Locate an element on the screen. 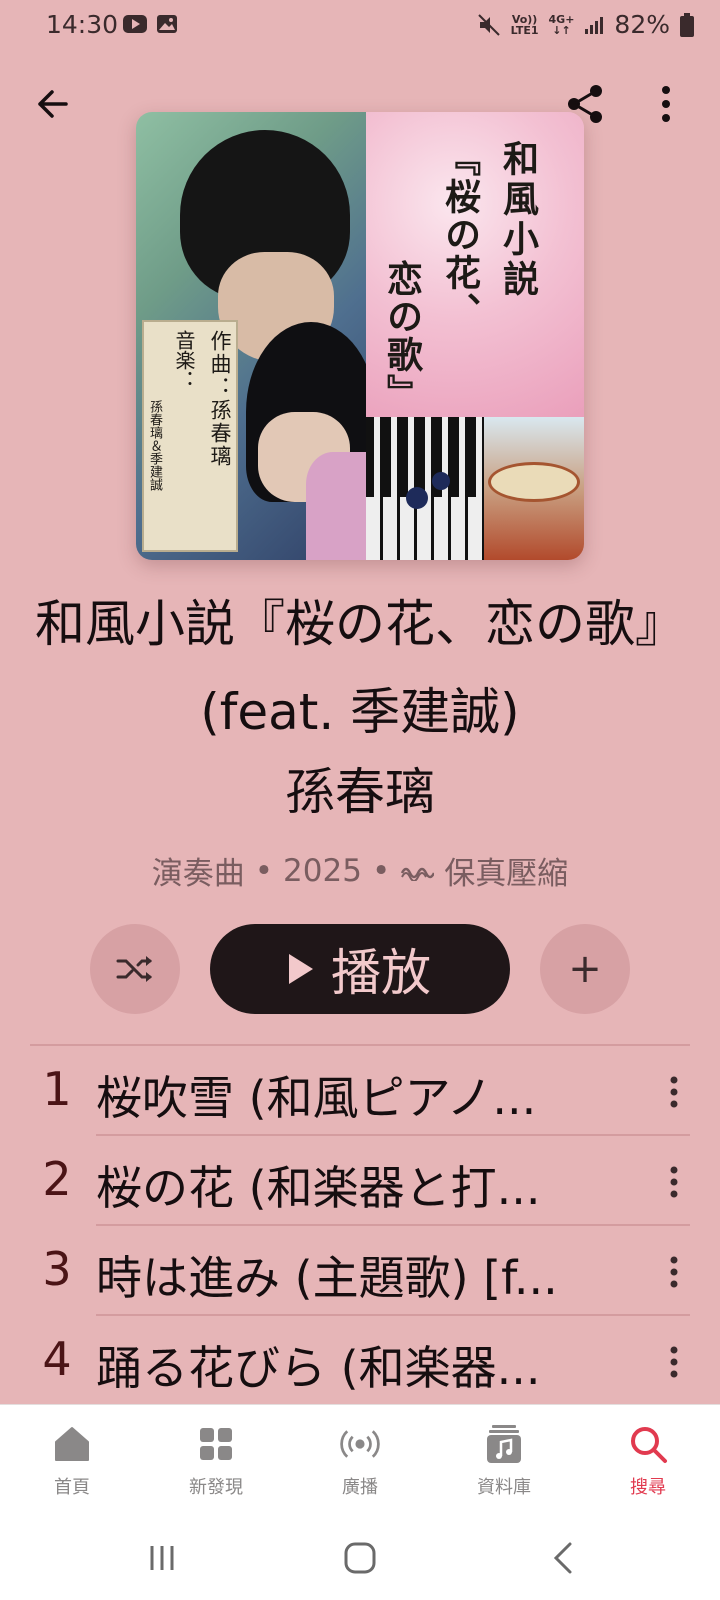 This screenshot has height=1600, width=720. album-year: 2025 is located at coordinates (322, 870).